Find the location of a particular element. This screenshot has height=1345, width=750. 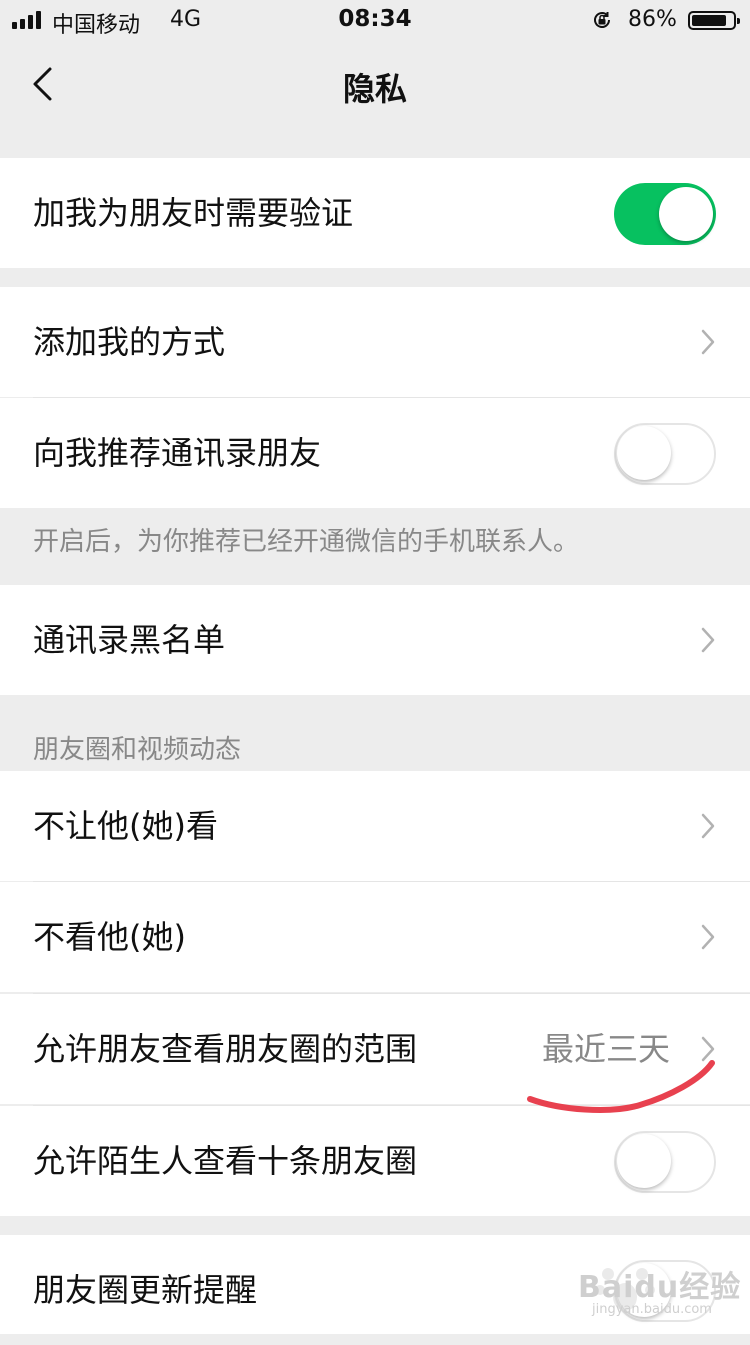

row-label: 通讯录黑名单 is located at coordinates (129, 640).